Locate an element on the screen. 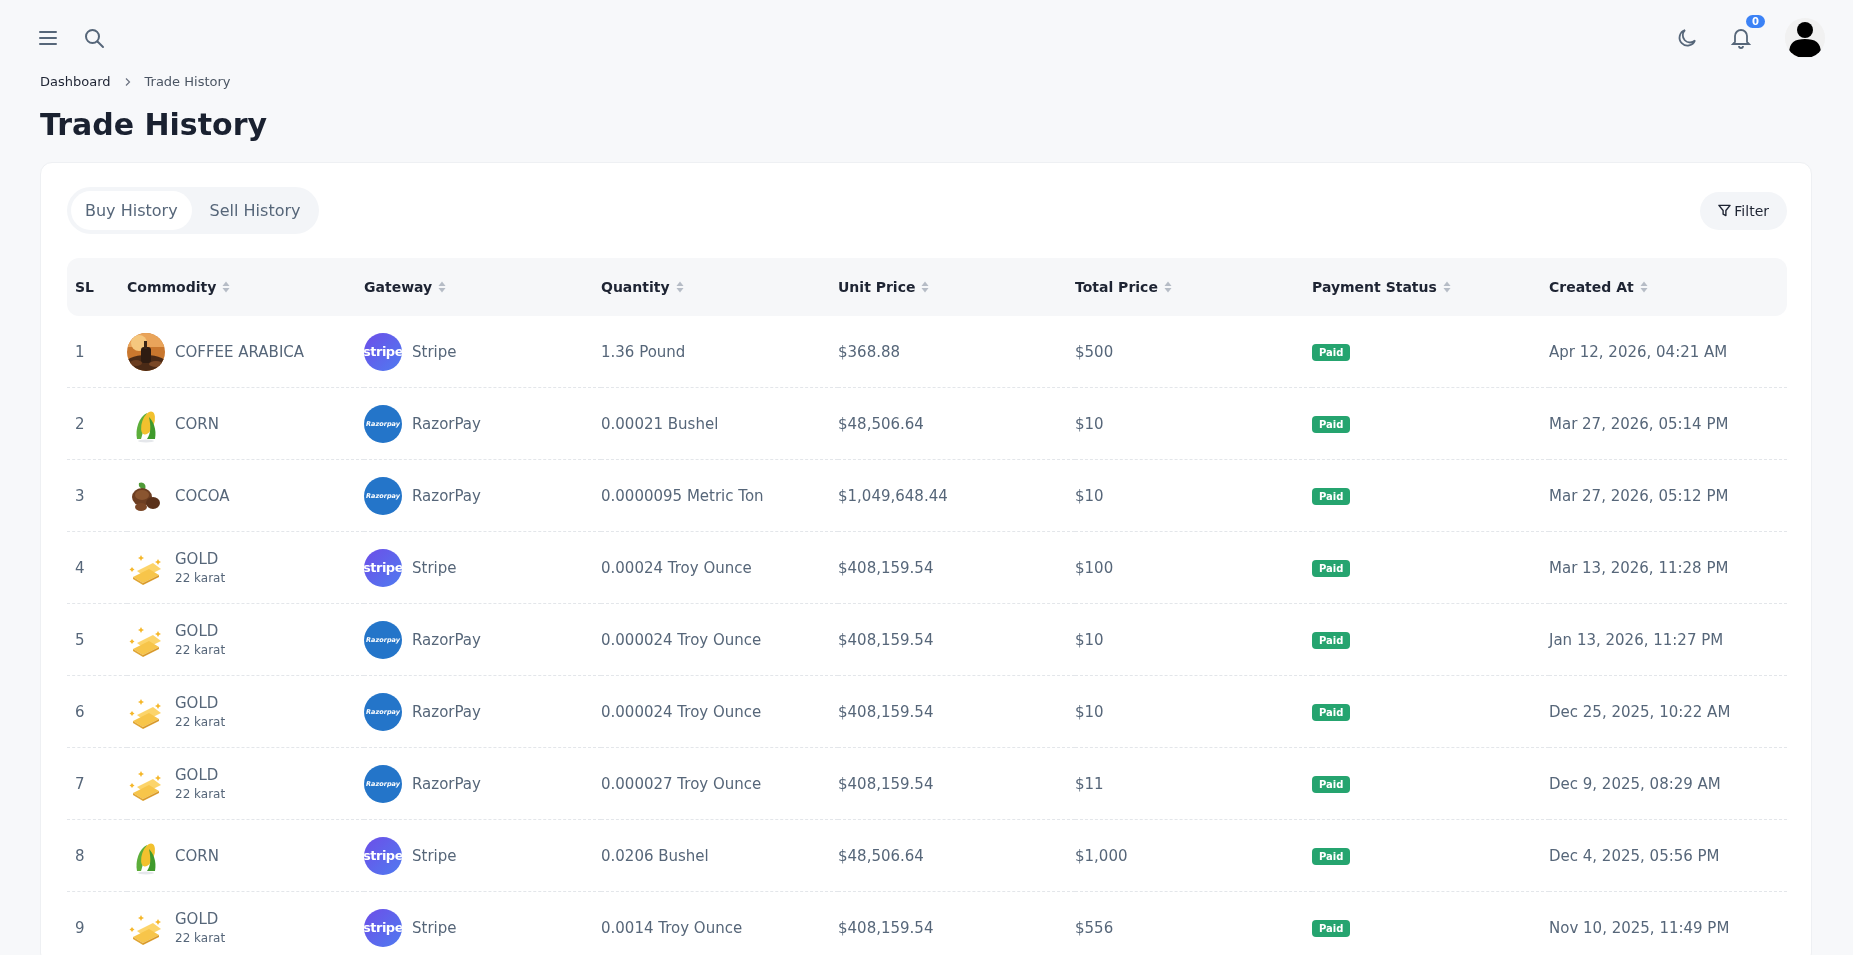  quantity: 1.36 Pound is located at coordinates (643, 351).